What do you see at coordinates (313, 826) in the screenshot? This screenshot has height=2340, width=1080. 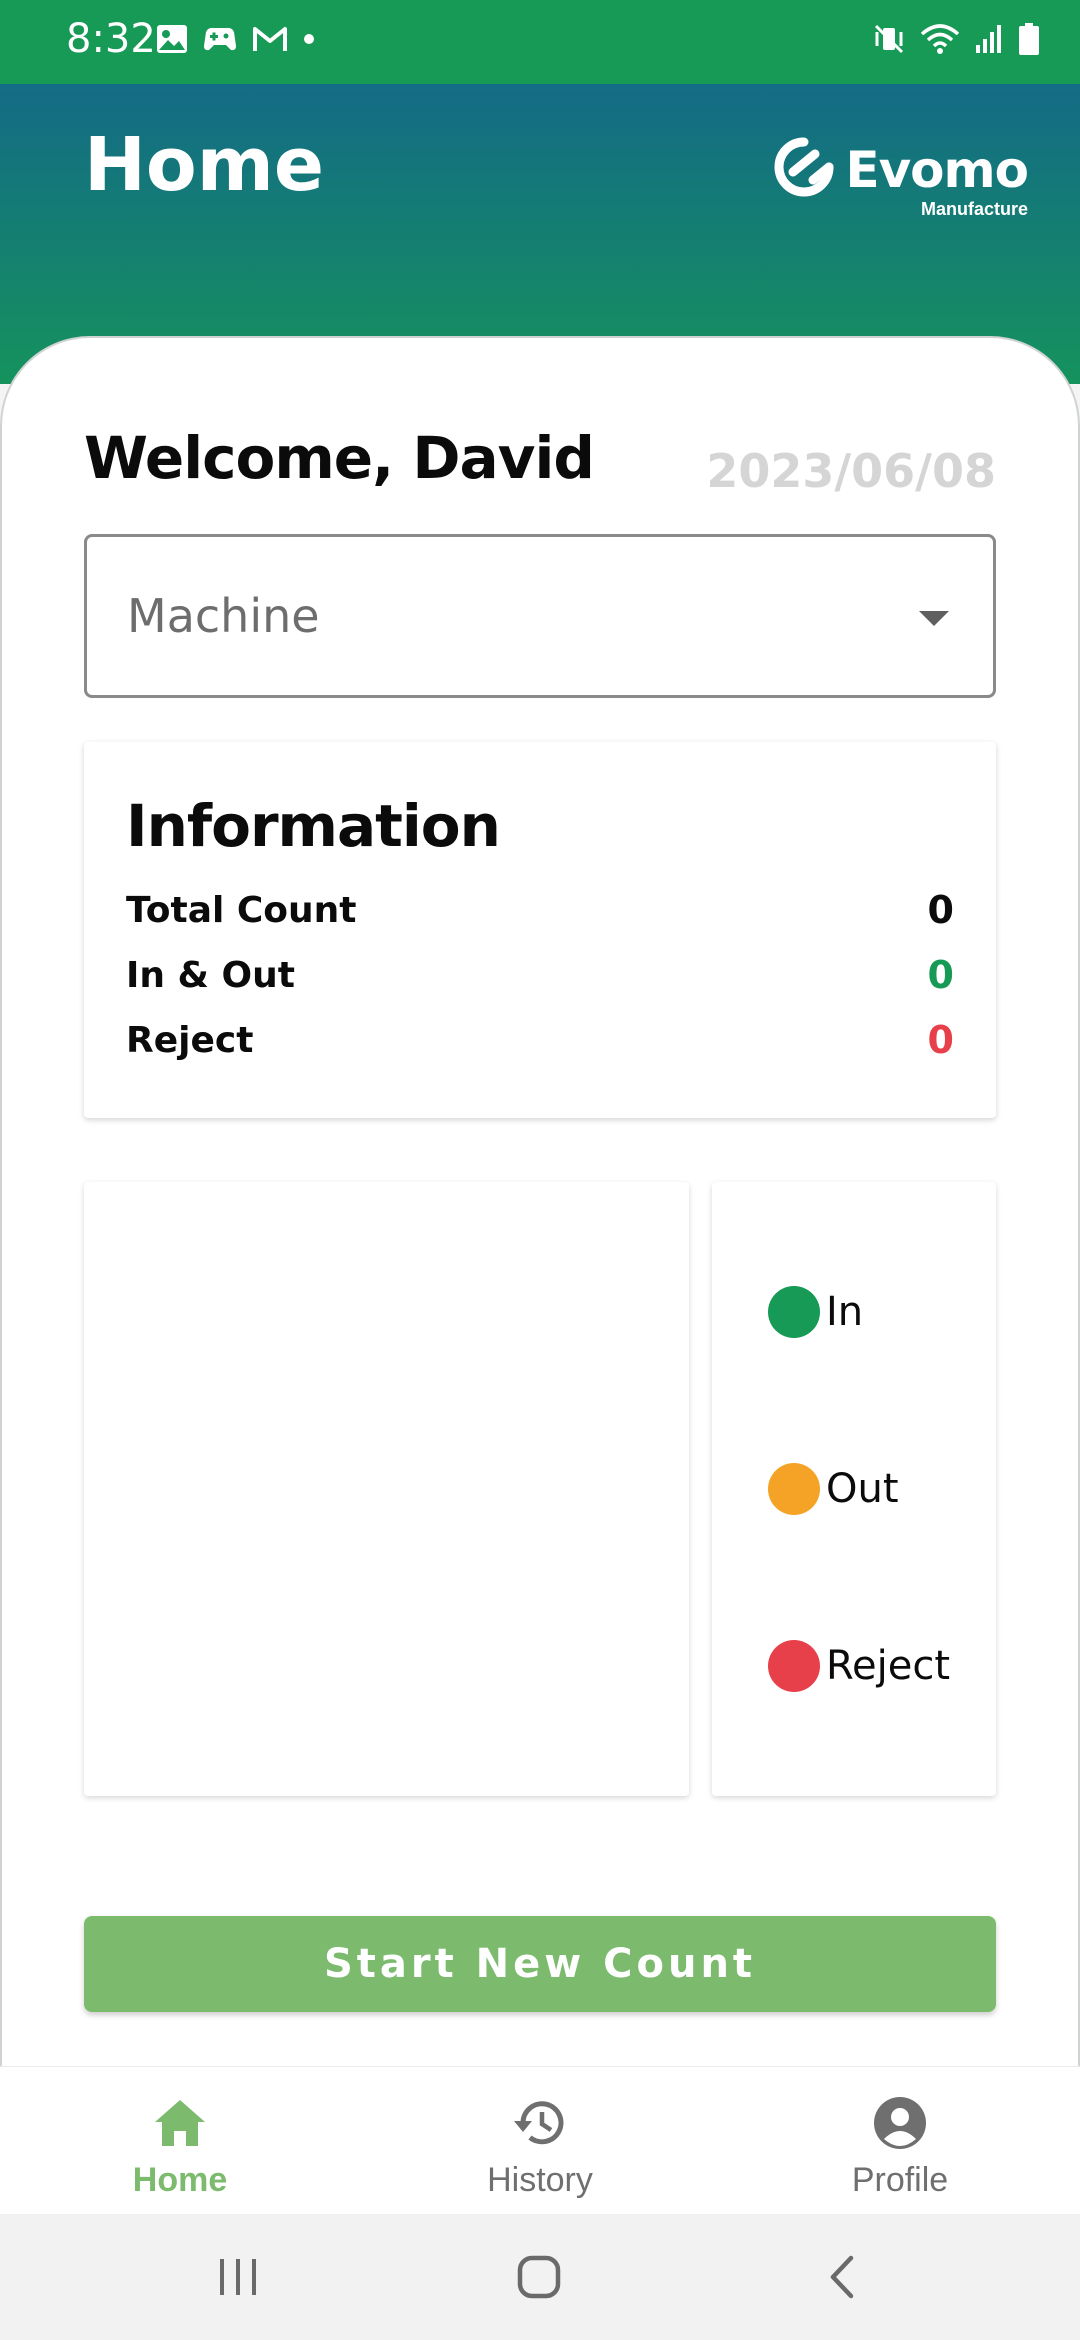 I see `information-title: Information` at bounding box center [313, 826].